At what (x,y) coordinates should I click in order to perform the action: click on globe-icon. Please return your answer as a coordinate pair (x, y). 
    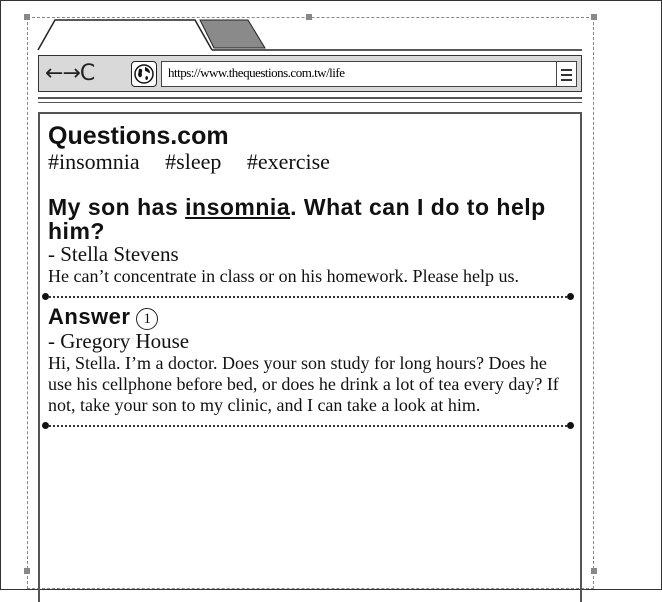
    Looking at the image, I should click on (144, 74).